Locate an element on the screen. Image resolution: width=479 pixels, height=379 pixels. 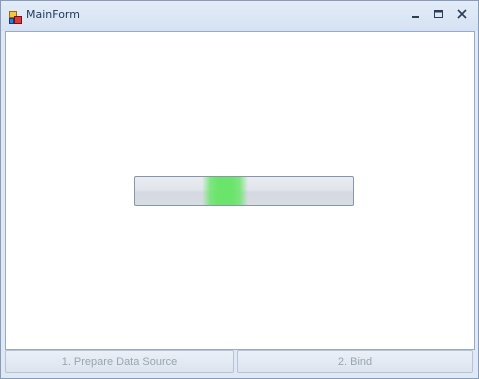
marquee-progress-block is located at coordinates (225, 191).